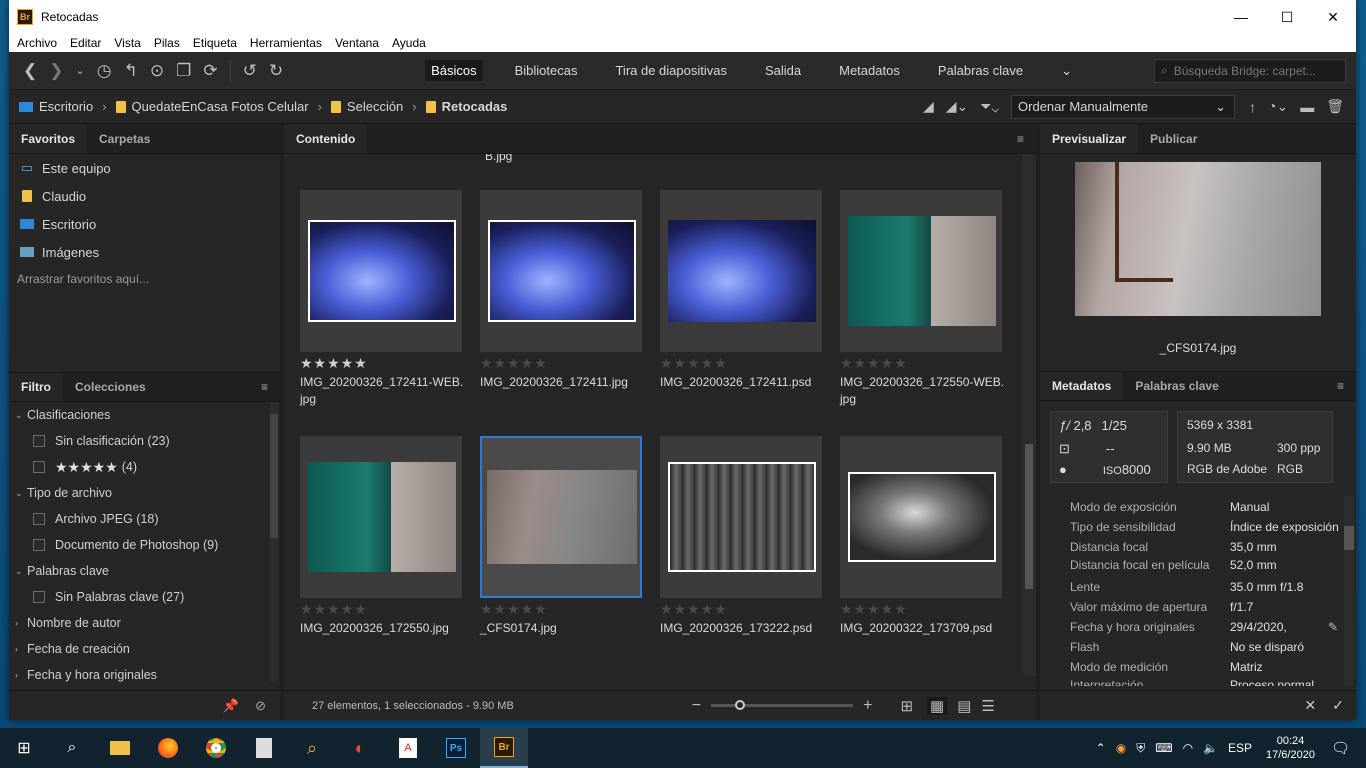 This screenshot has height=768, width=1366. I want to click on refine-icon: ❐, so click(183, 71).